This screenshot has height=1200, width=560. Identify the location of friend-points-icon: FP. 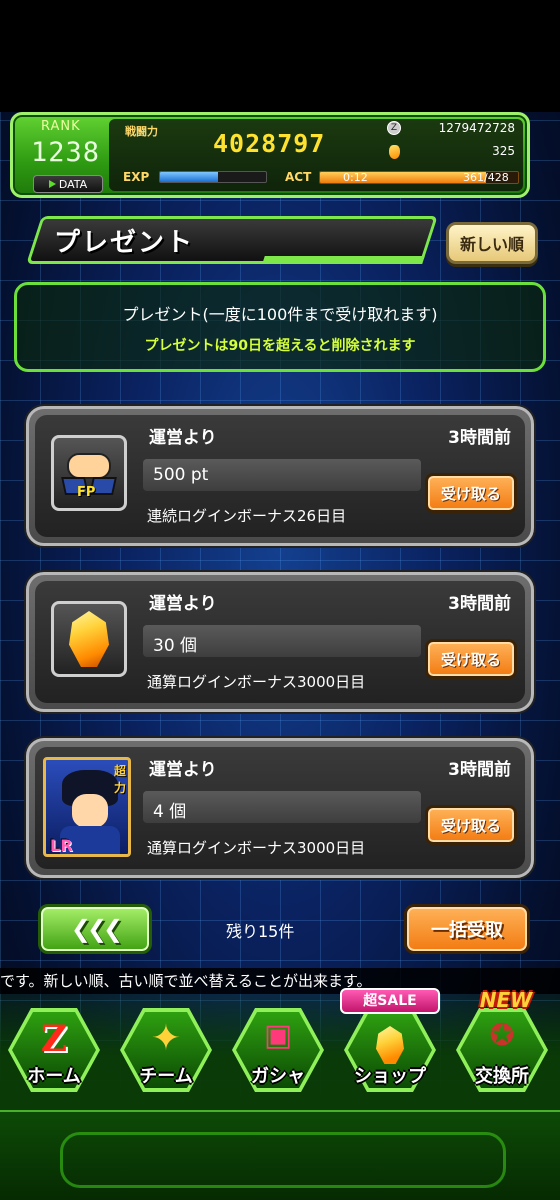
(89, 473).